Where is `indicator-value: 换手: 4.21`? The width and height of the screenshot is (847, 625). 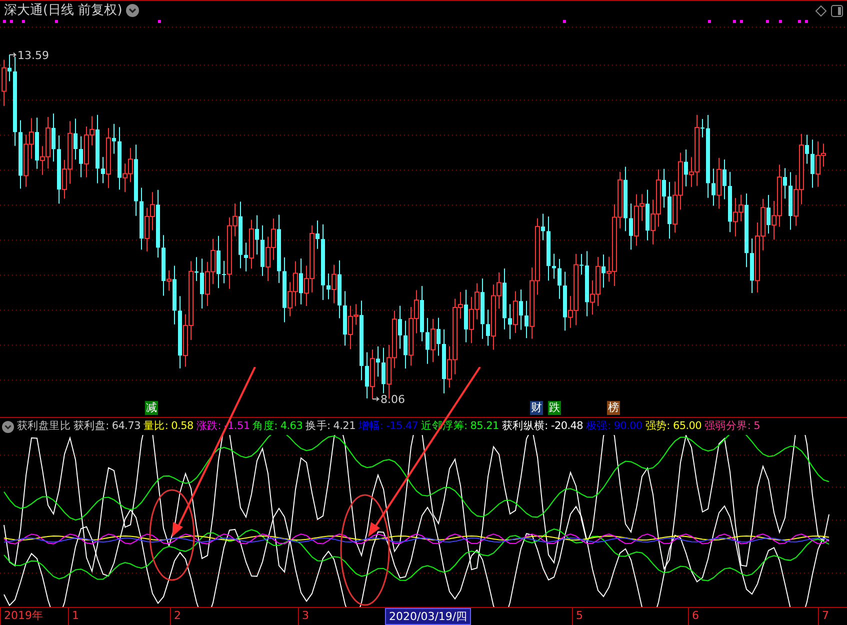
indicator-value: 换手: 4.21 is located at coordinates (331, 426).